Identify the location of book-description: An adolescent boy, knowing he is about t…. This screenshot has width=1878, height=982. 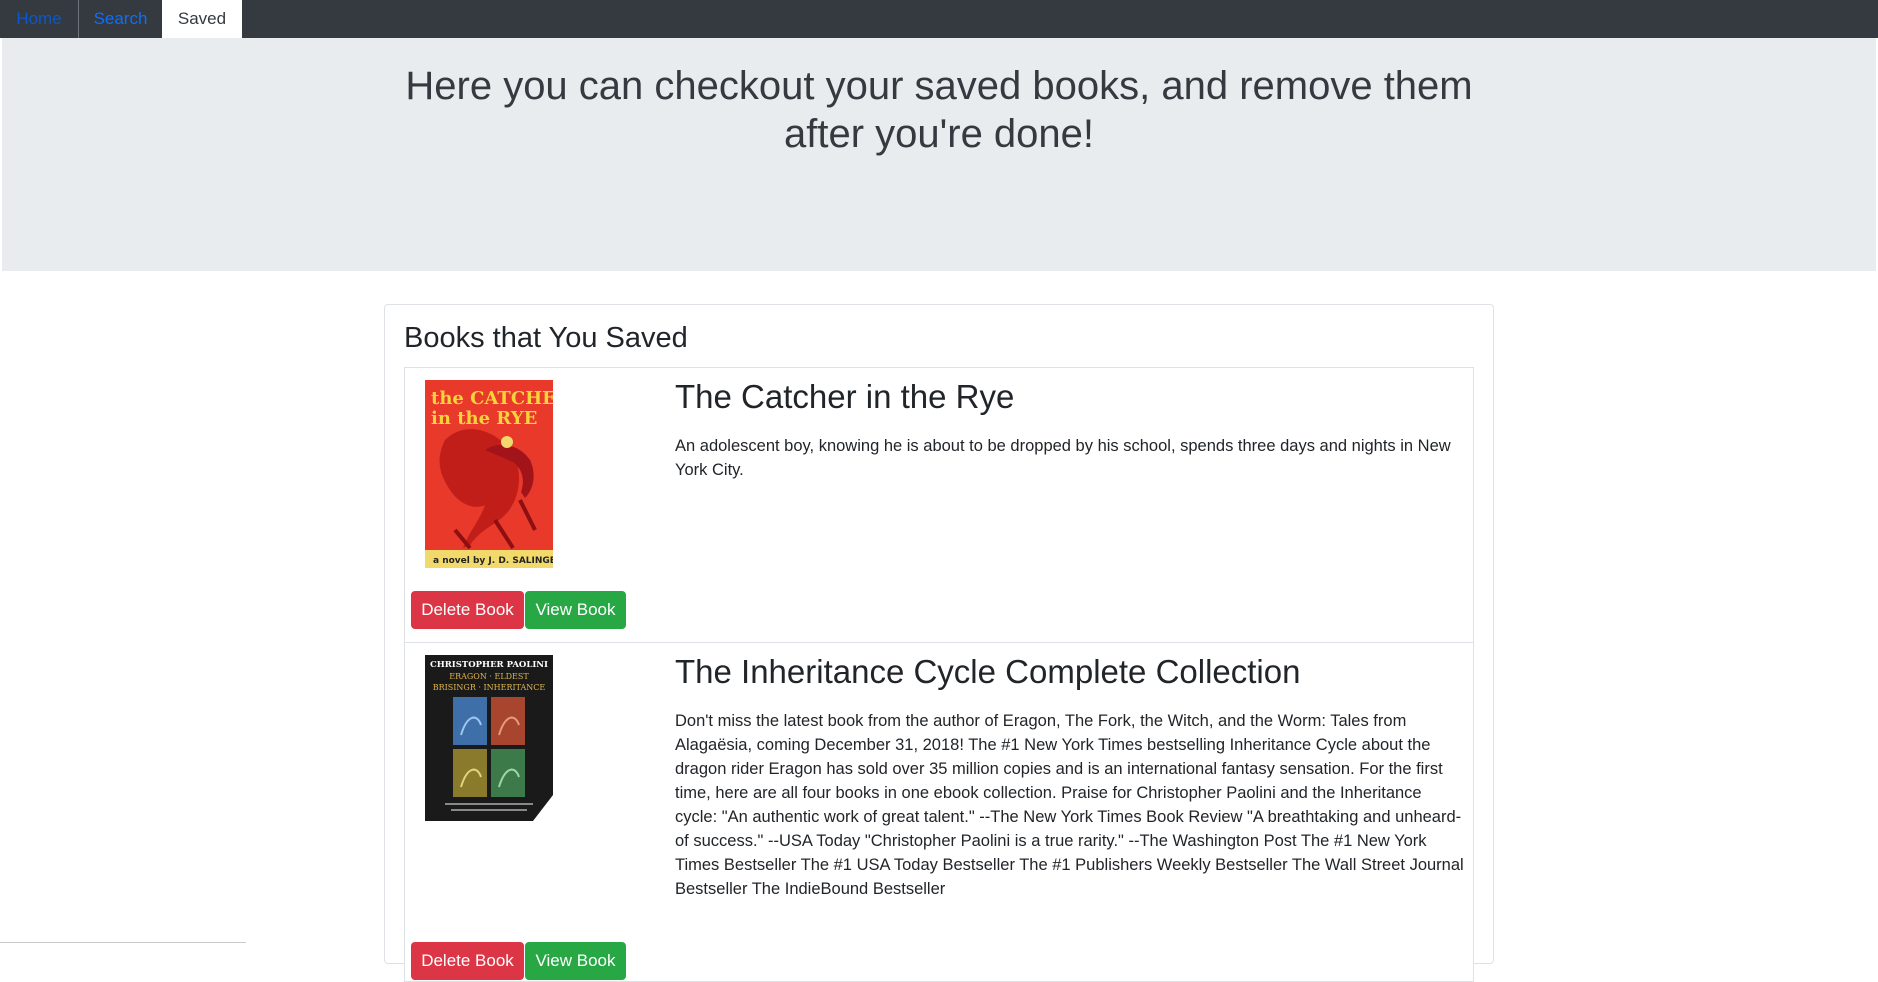
(1063, 458).